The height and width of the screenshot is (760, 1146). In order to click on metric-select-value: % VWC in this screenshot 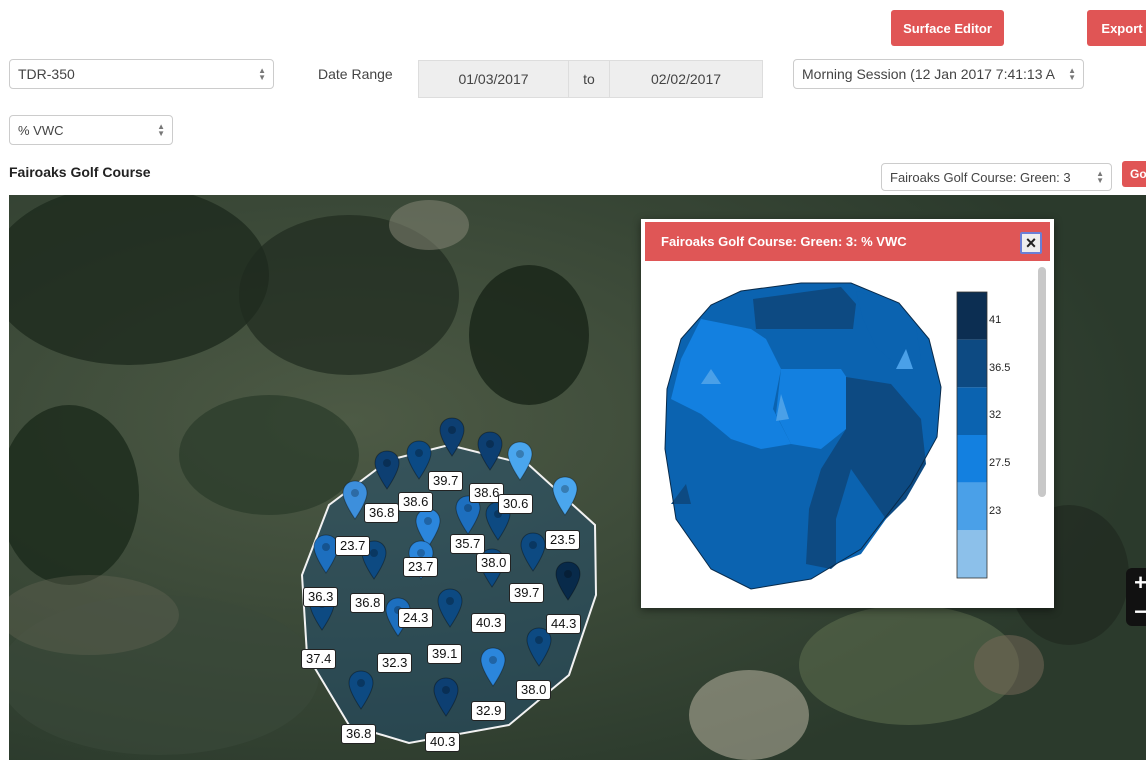, I will do `click(41, 130)`.